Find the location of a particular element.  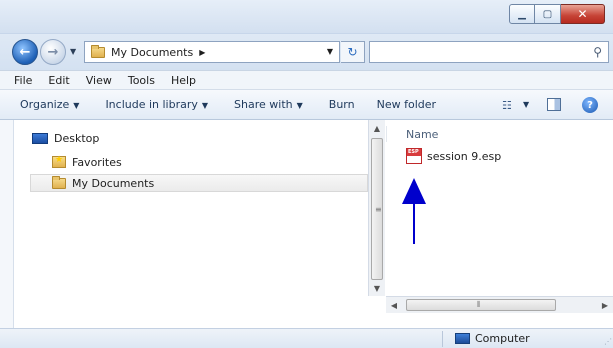

grip-icon: ≡ is located at coordinates (378, 209).